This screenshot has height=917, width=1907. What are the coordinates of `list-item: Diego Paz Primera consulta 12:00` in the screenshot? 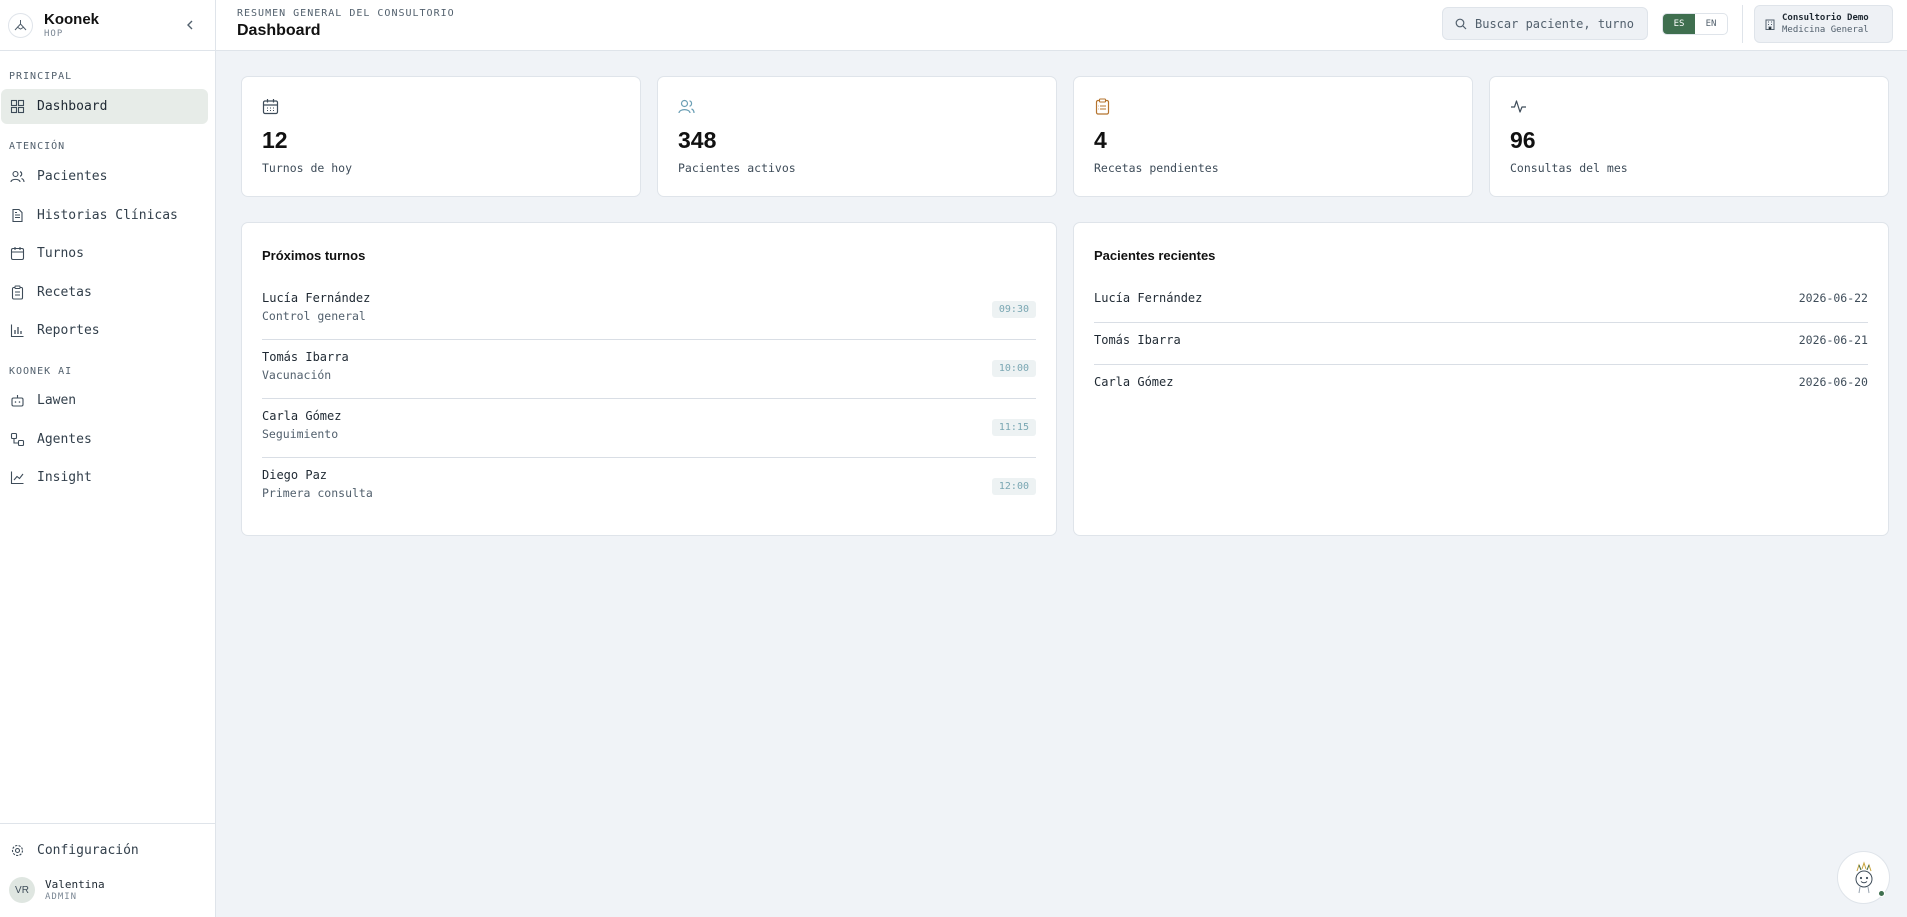 It's located at (649, 487).